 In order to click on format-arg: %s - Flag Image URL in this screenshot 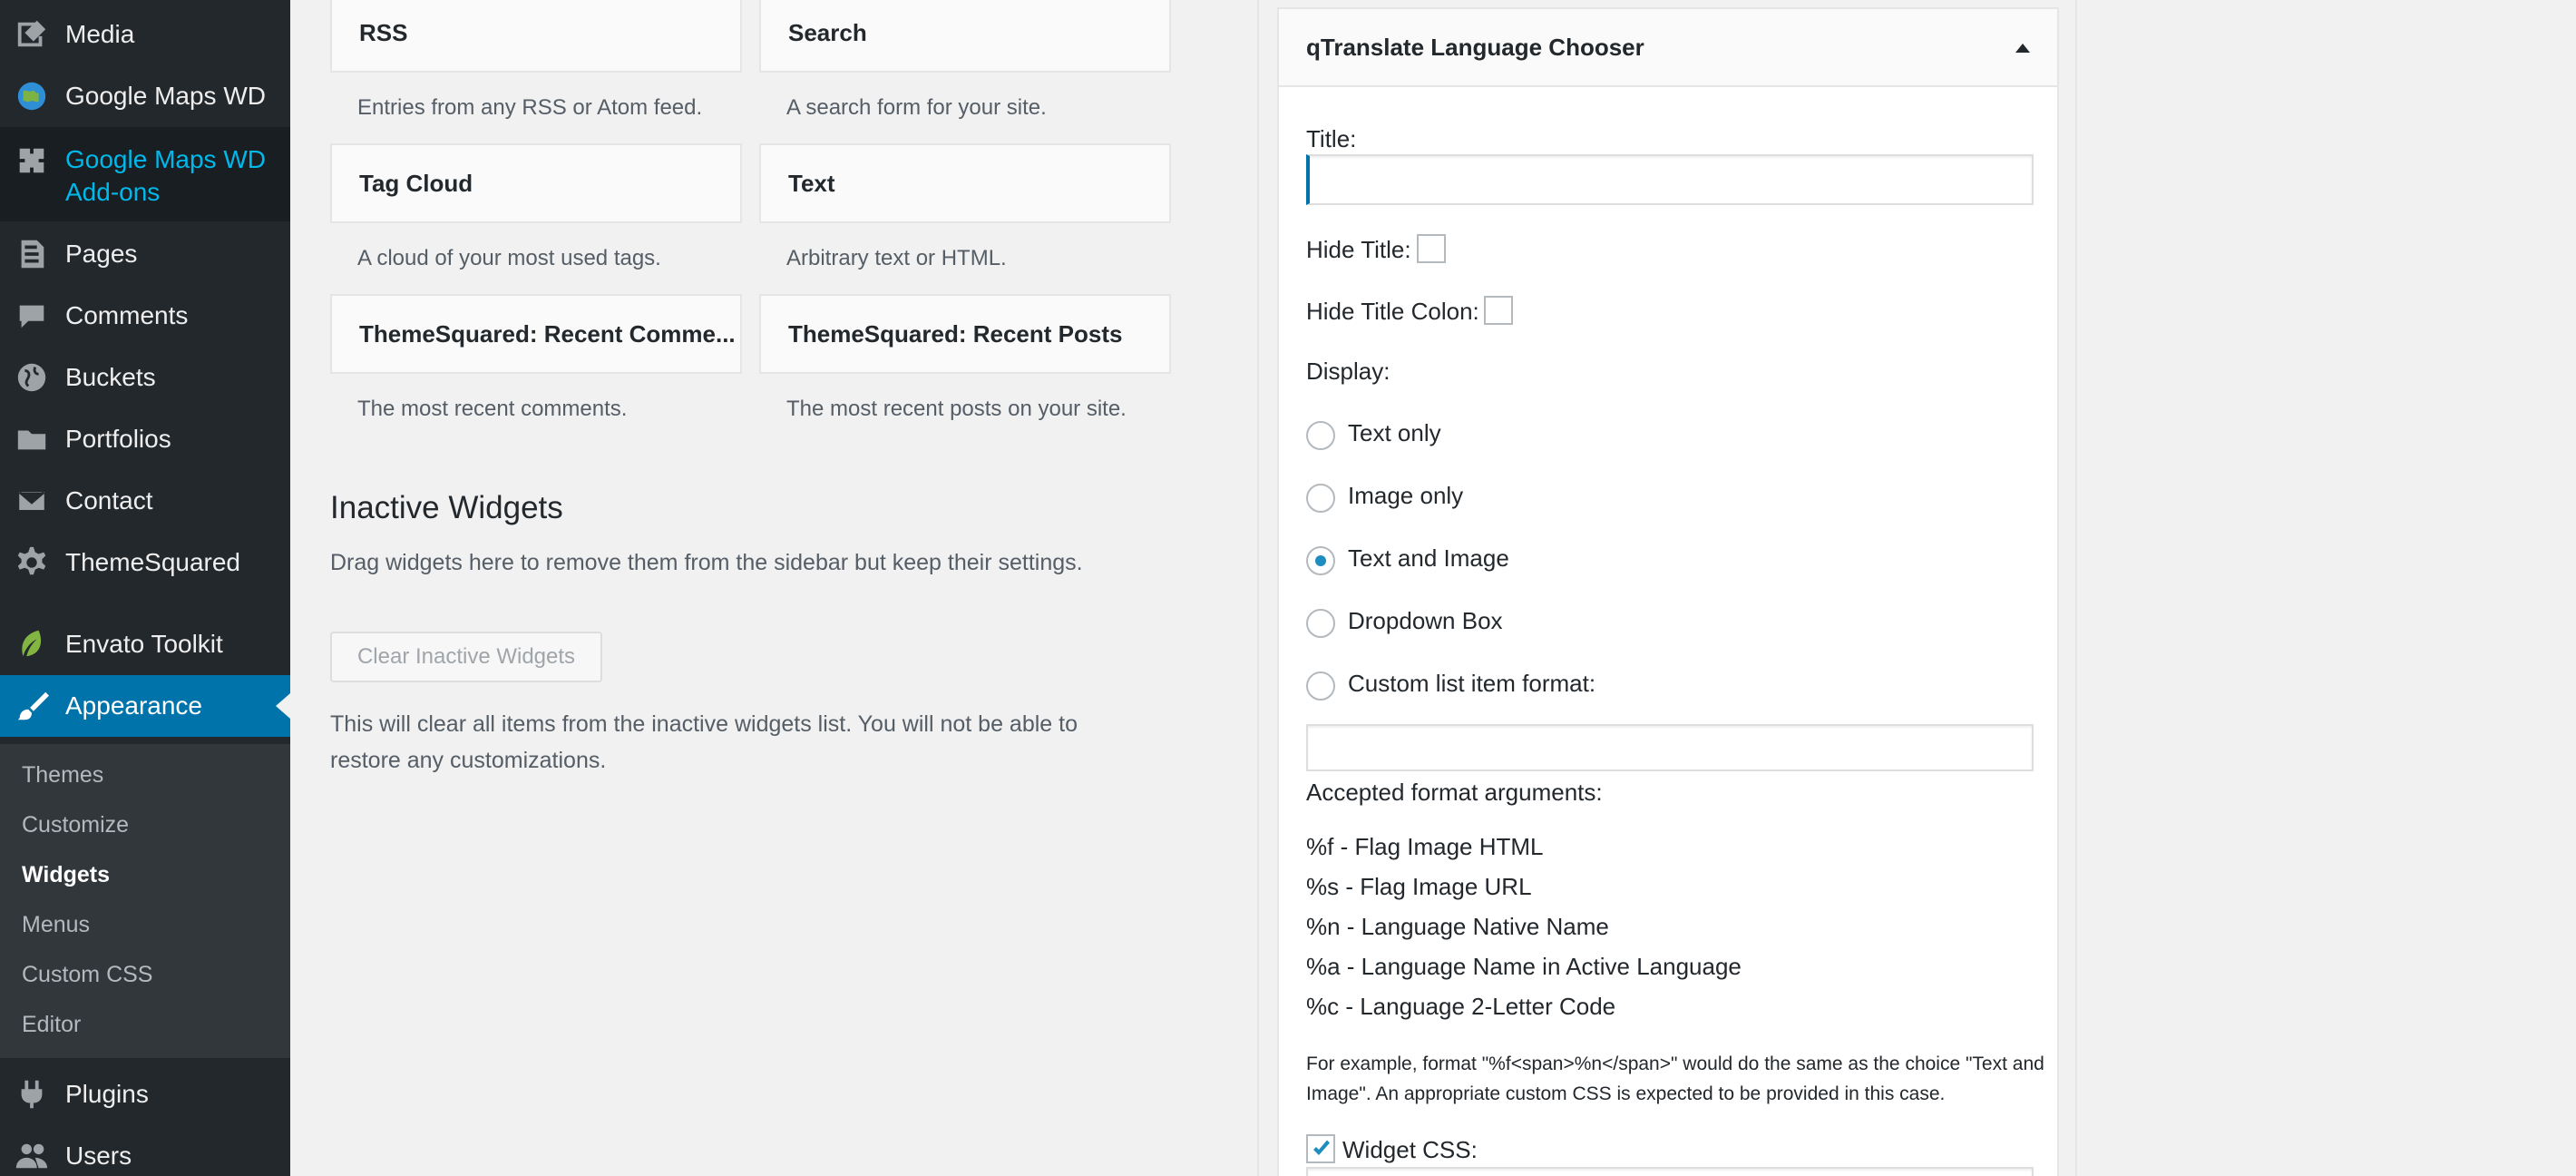, I will do `click(1419, 886)`.